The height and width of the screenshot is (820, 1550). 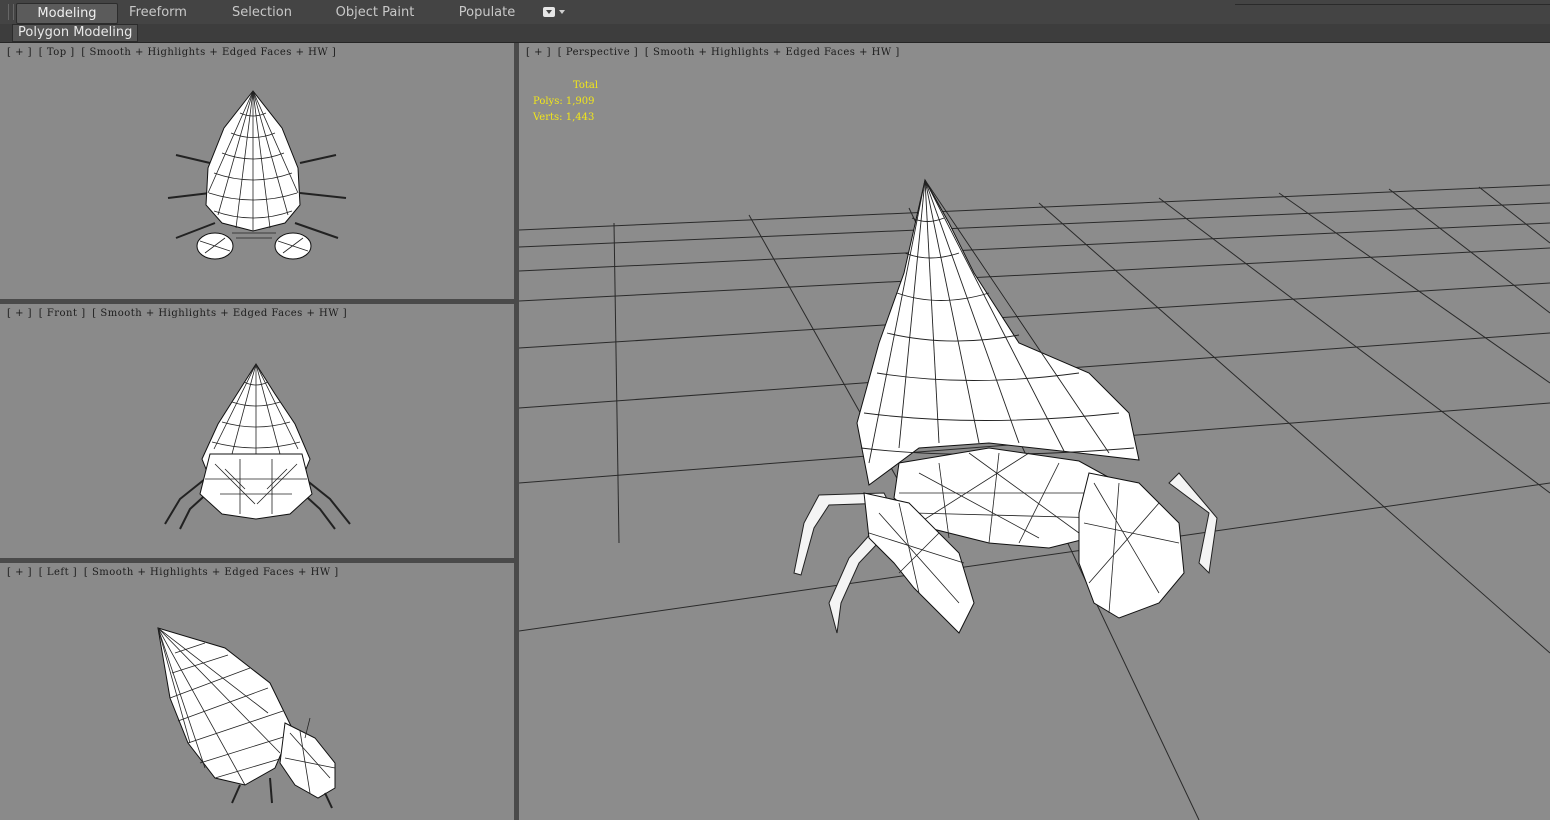 I want to click on viewport-name-menu: [ Top ], so click(x=57, y=52).